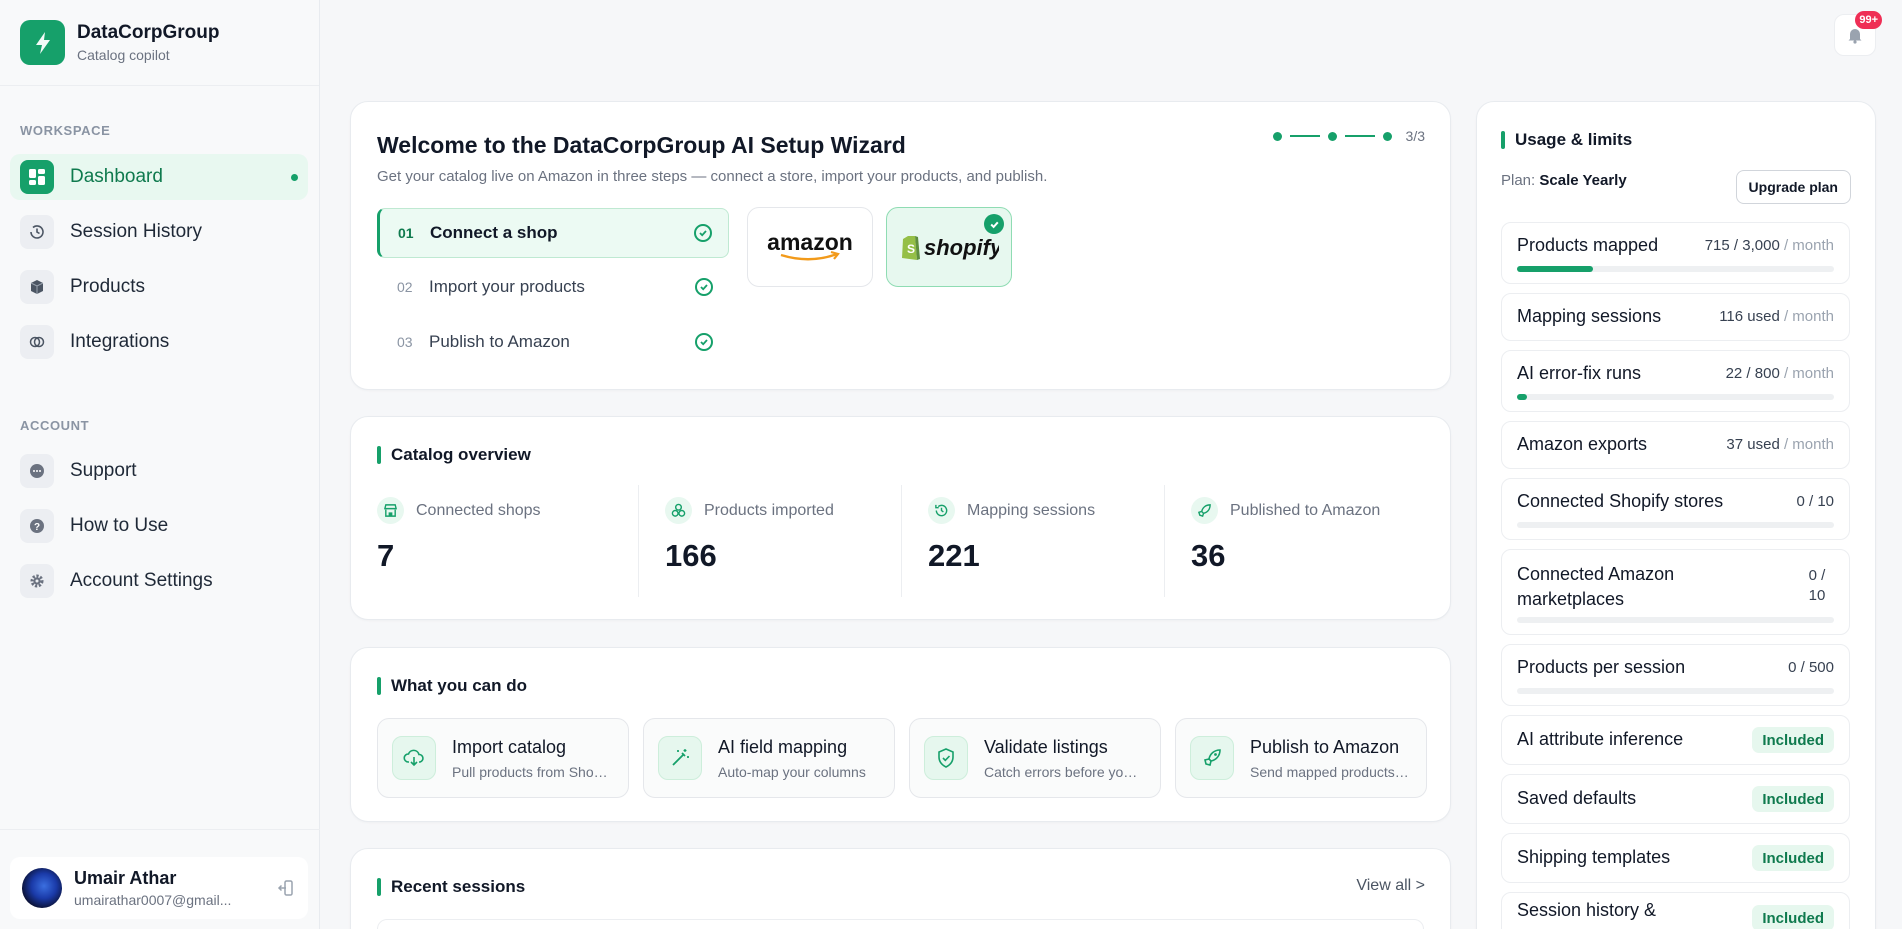  I want to click on sidebar-item-dashboard: Dashboard, so click(159, 177).